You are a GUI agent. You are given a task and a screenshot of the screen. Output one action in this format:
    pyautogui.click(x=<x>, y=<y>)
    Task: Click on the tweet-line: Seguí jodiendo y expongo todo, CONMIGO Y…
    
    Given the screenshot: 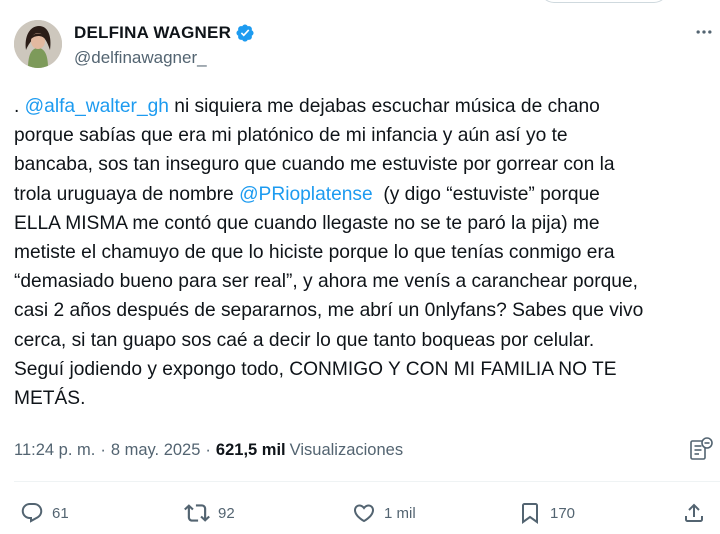 What is the action you would take?
    pyautogui.click(x=364, y=369)
    